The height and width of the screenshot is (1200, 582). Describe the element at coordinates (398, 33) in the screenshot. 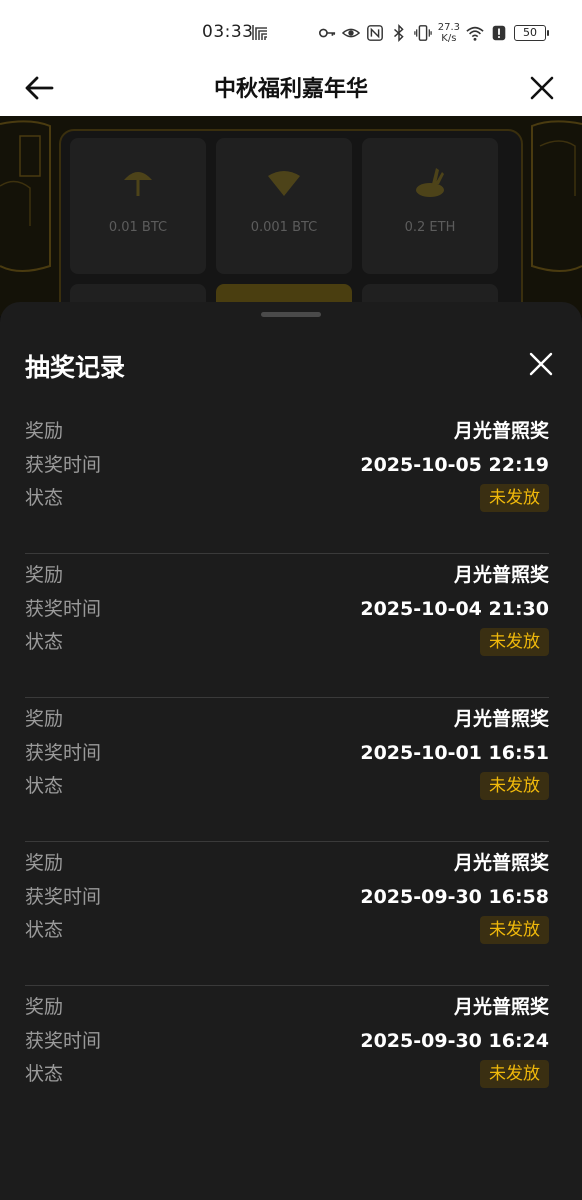

I see `bluetooth-icon` at that location.